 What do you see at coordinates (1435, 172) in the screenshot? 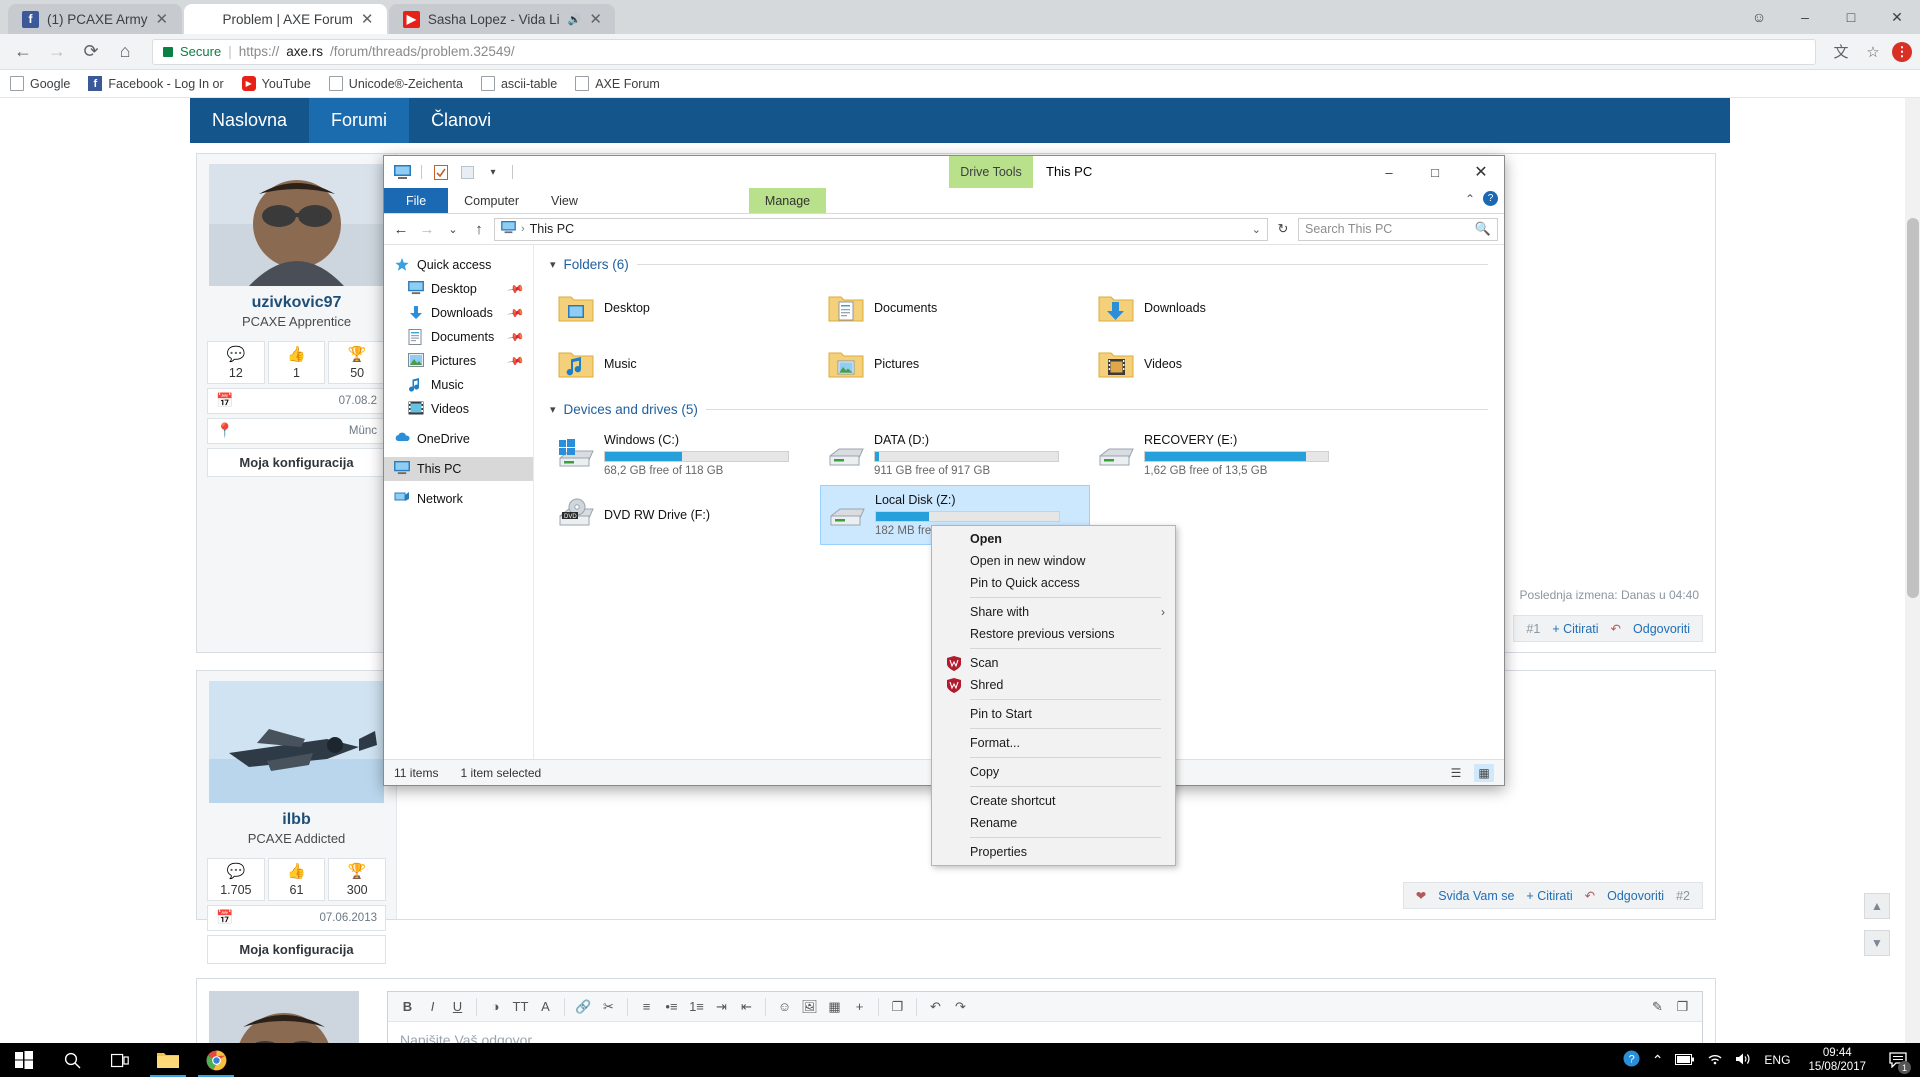
I see `maximize-button: □` at bounding box center [1435, 172].